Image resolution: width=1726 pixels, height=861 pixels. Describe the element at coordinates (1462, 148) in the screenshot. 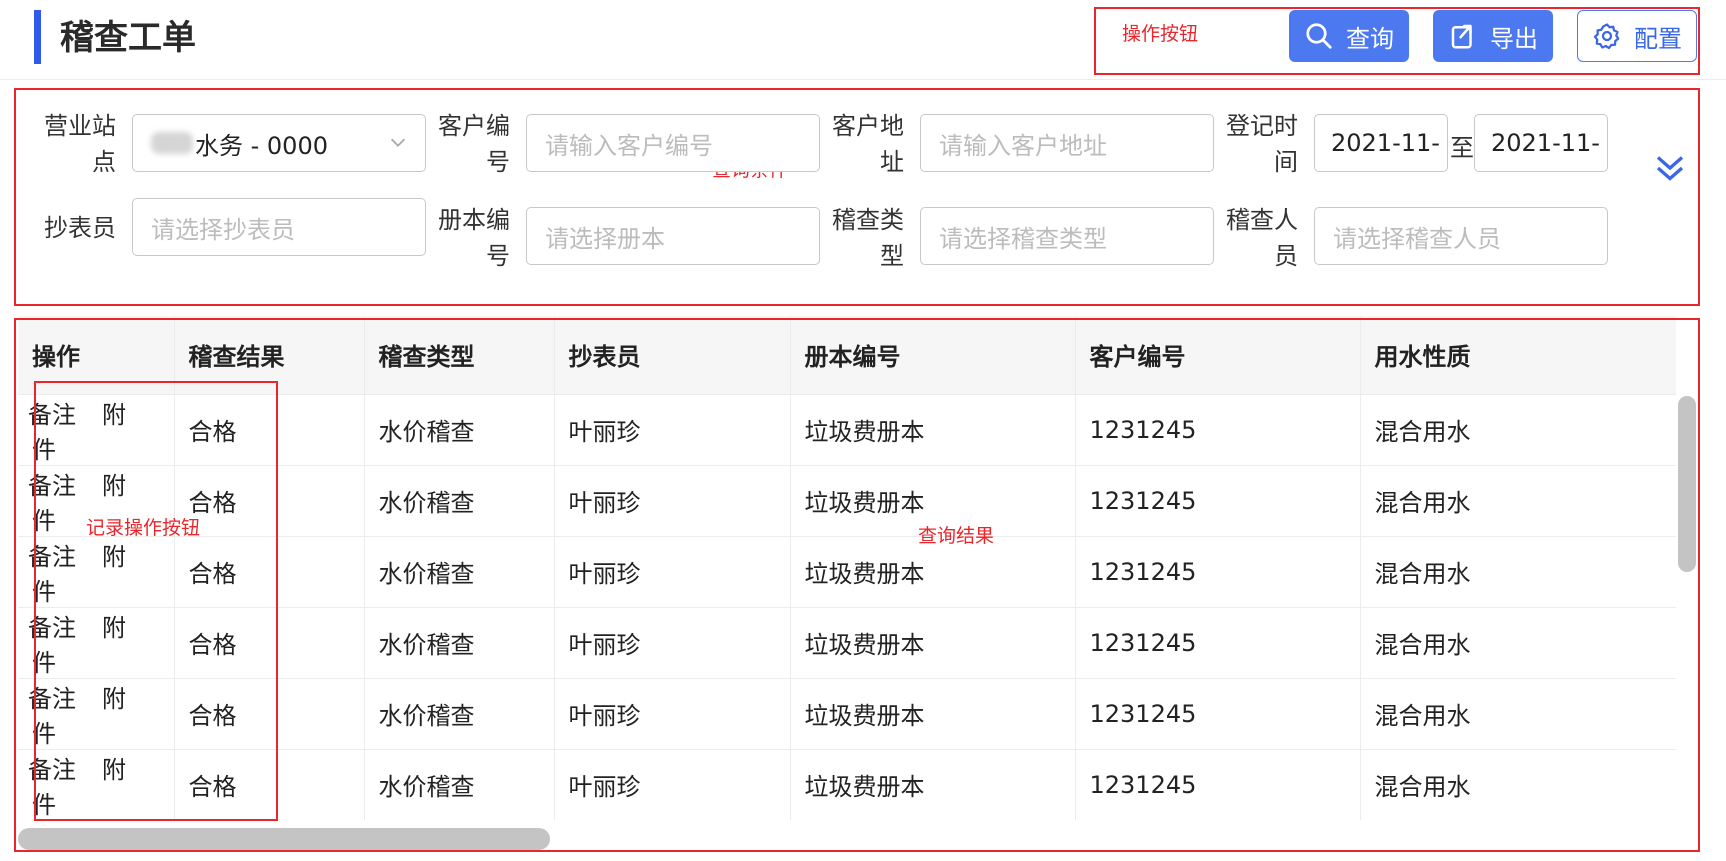

I see `date-range-separator: 至` at that location.